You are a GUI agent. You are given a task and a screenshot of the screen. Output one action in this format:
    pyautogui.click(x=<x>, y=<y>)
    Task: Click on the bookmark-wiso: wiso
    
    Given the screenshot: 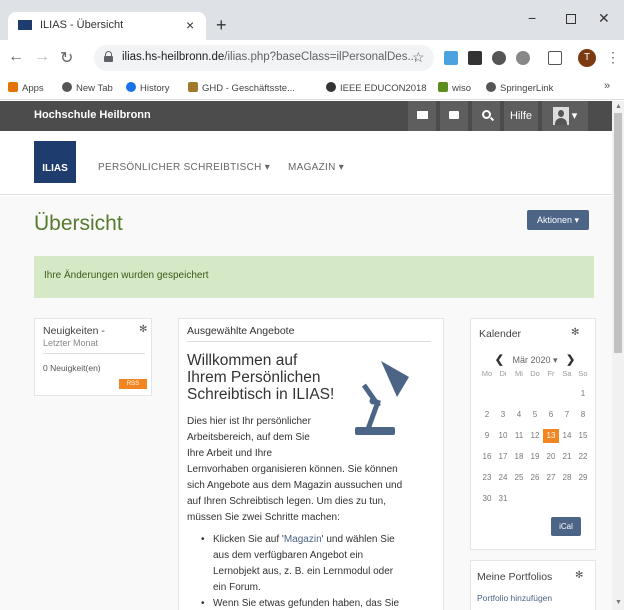 What is the action you would take?
    pyautogui.click(x=454, y=88)
    